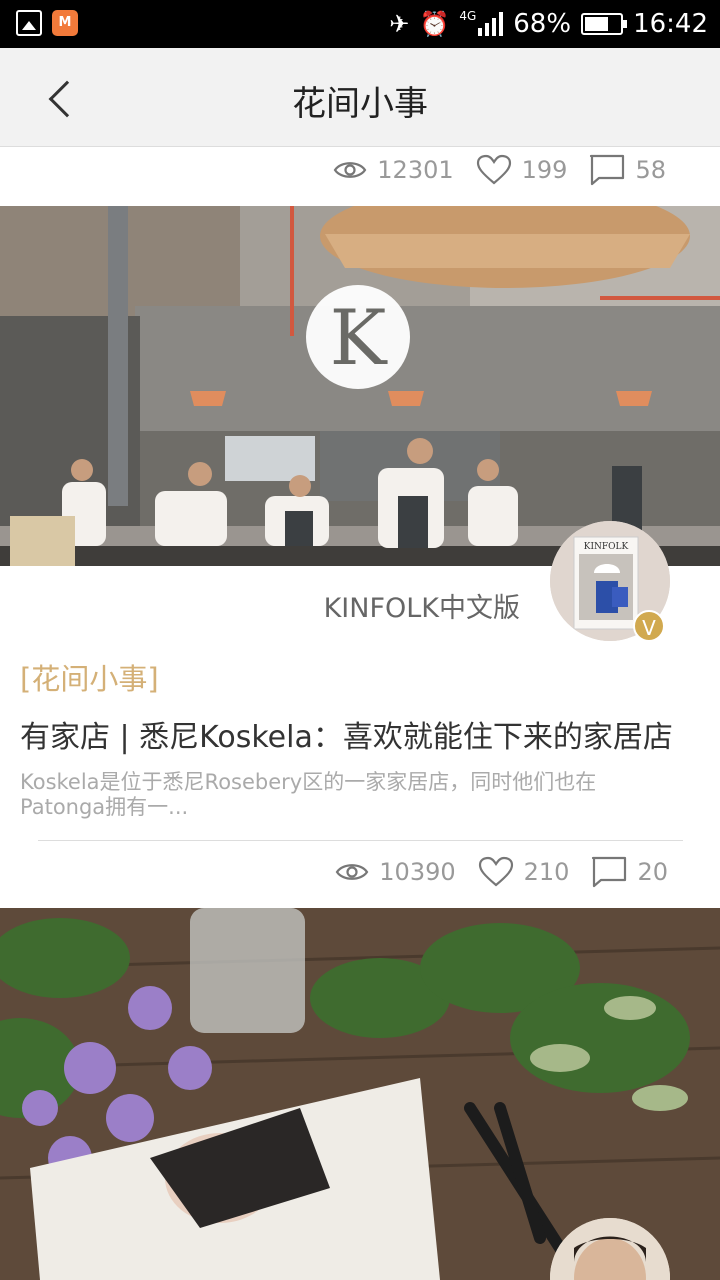  Describe the element at coordinates (491, 24) in the screenshot. I see `signal-icon` at that location.